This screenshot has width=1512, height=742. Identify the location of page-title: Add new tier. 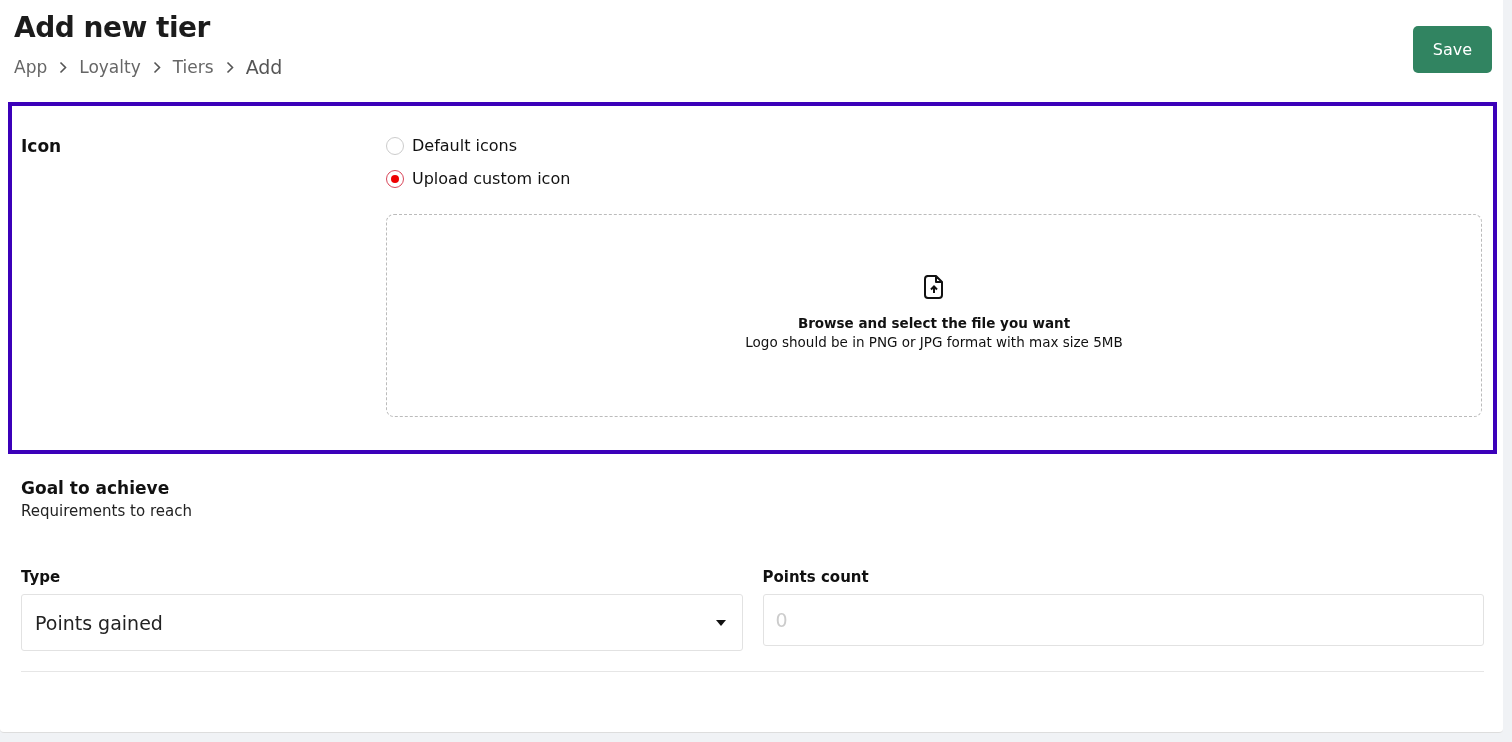
(113, 28).